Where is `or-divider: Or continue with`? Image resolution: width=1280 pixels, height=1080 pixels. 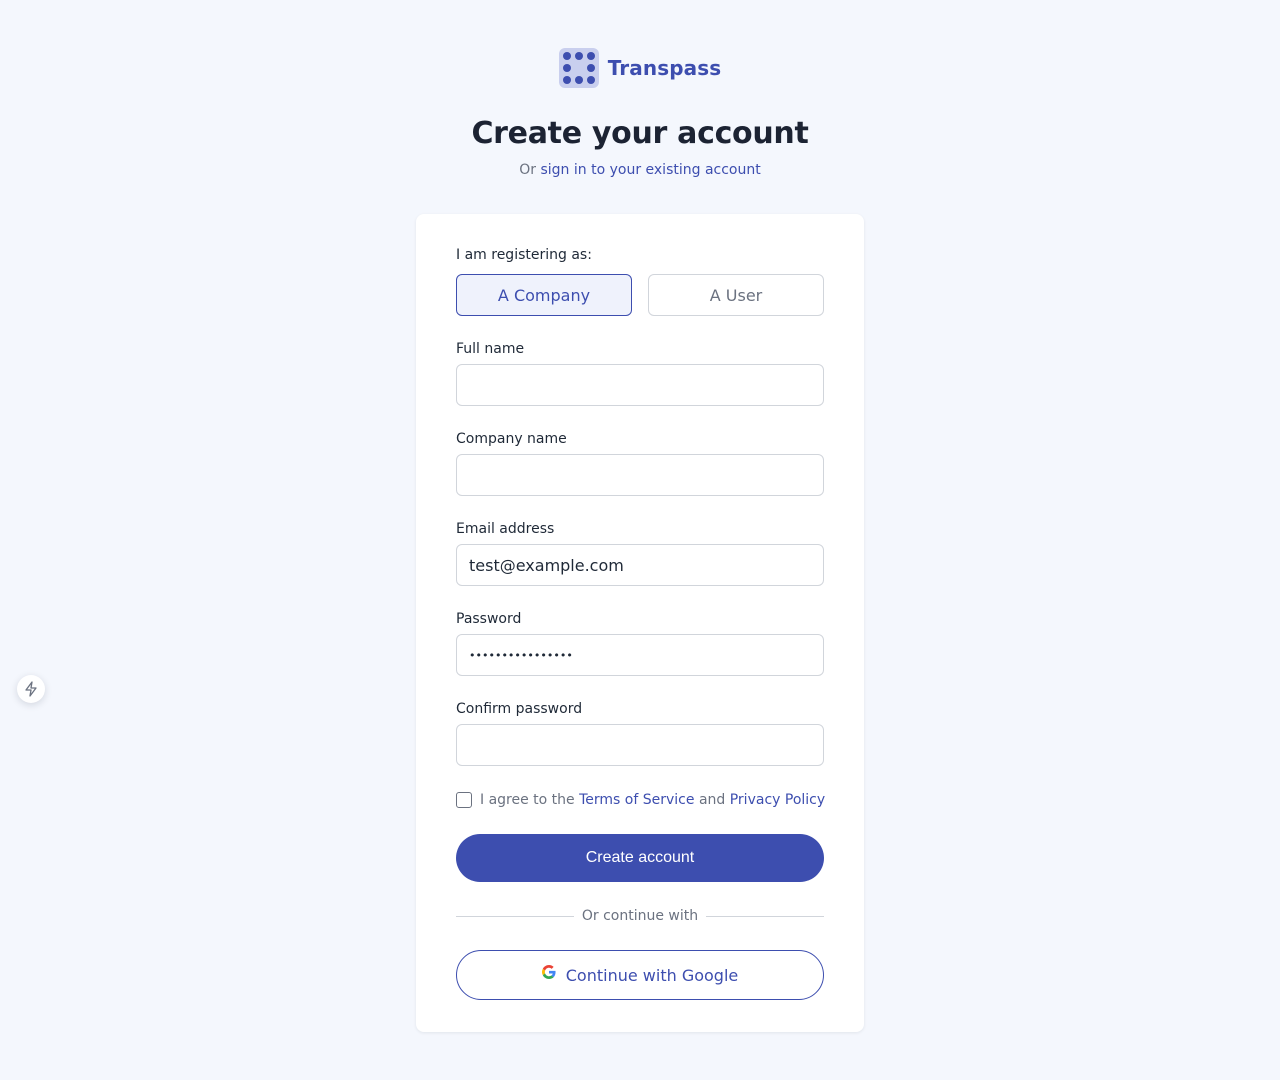
or-divider: Or continue with is located at coordinates (640, 916).